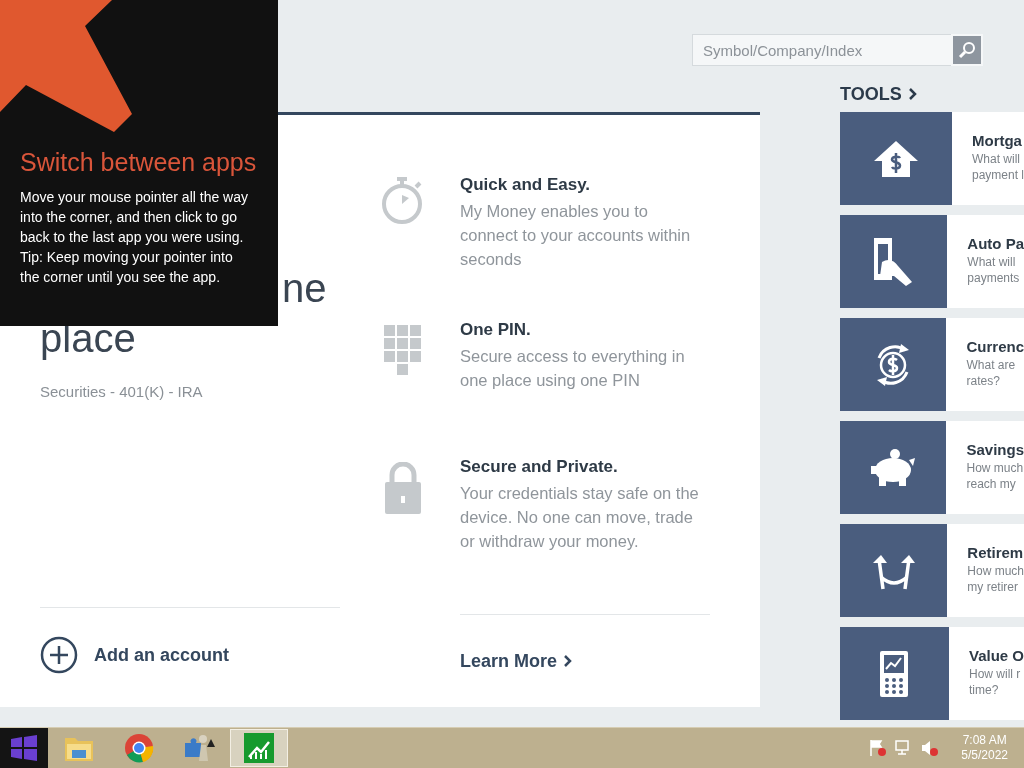 The height and width of the screenshot is (768, 1024). I want to click on heading-text: ne, so click(304, 288).